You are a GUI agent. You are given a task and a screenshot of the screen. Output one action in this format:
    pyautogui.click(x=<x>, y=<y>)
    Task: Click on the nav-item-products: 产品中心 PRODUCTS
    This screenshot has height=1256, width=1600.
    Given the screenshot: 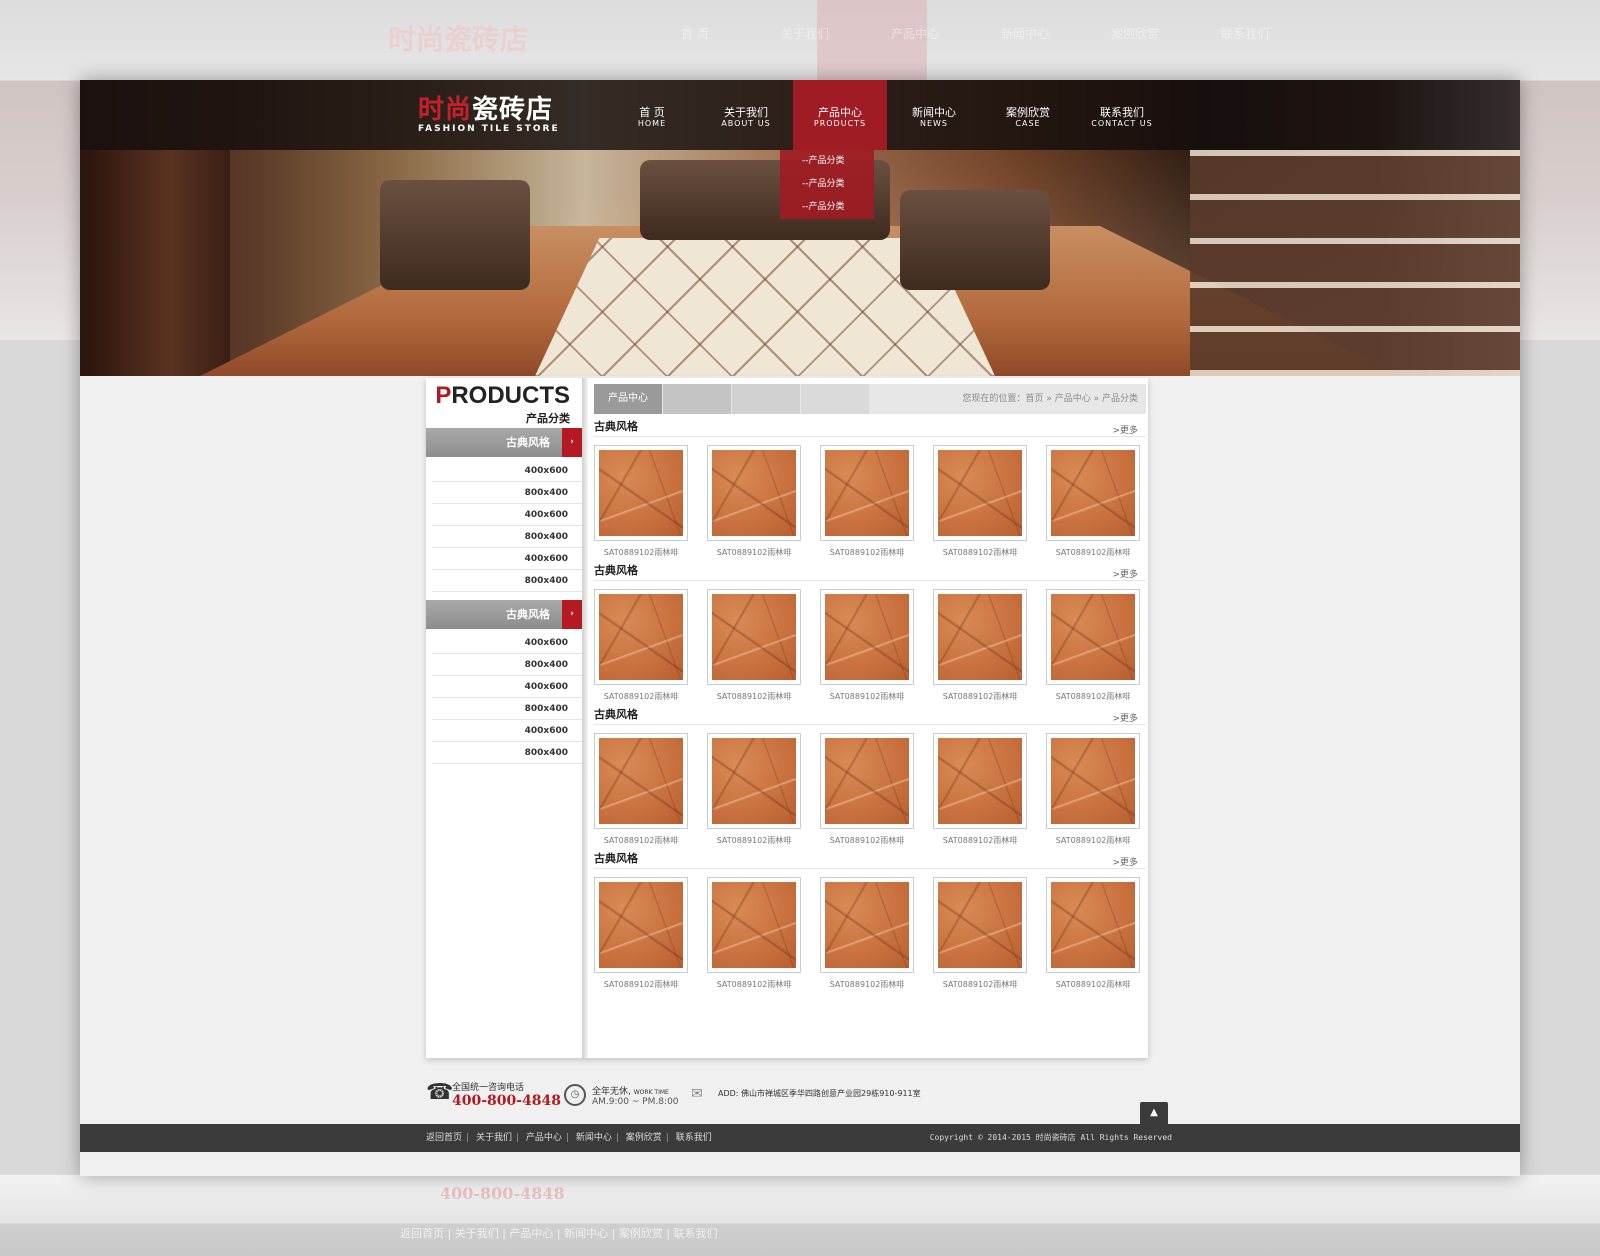 What is the action you would take?
    pyautogui.click(x=840, y=115)
    